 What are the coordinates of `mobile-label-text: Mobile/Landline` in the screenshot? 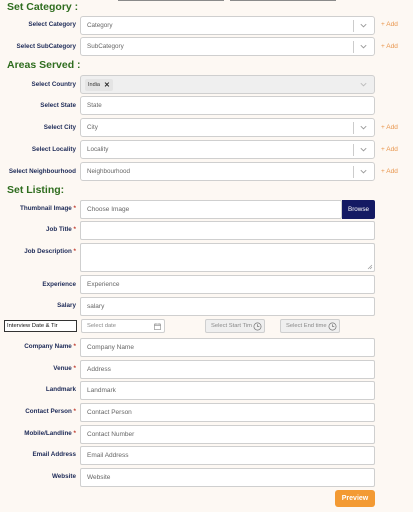 It's located at (48, 433).